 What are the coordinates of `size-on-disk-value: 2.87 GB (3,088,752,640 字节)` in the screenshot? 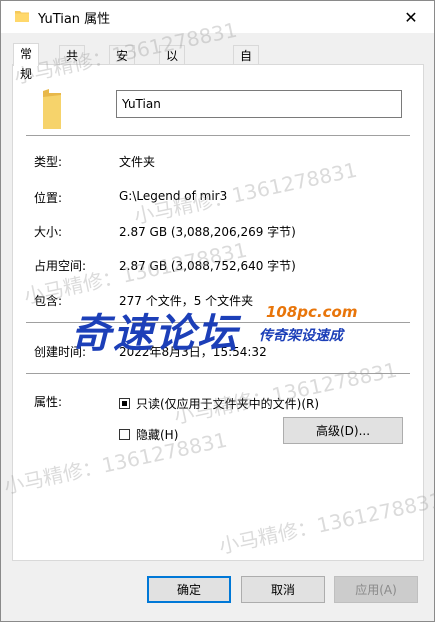 It's located at (207, 266).